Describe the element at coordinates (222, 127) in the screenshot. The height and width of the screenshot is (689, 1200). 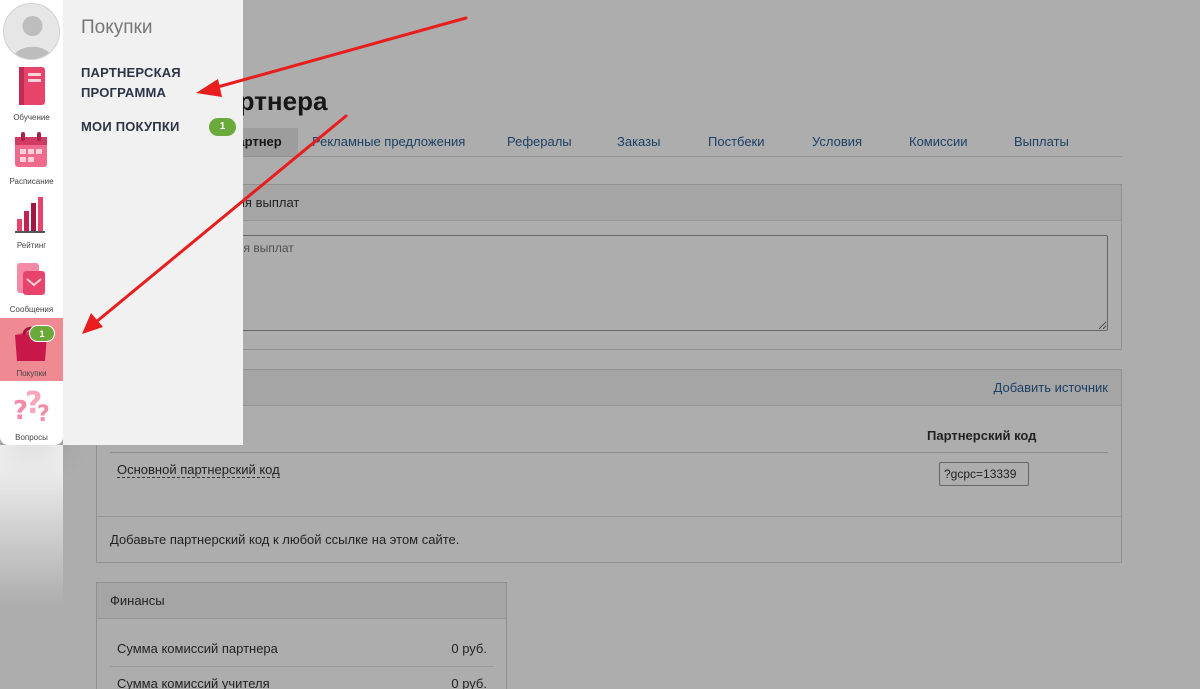
I see `my-purchases-count-badge: 1` at that location.